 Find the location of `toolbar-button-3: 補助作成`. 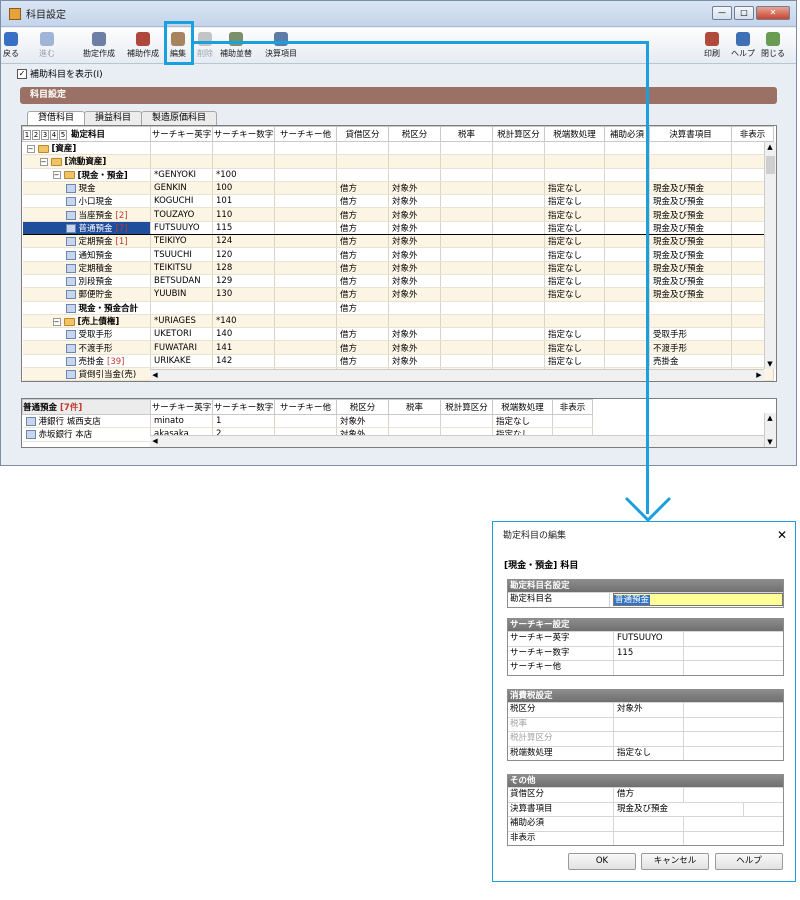

toolbar-button-3: 補助作成 is located at coordinates (143, 46).